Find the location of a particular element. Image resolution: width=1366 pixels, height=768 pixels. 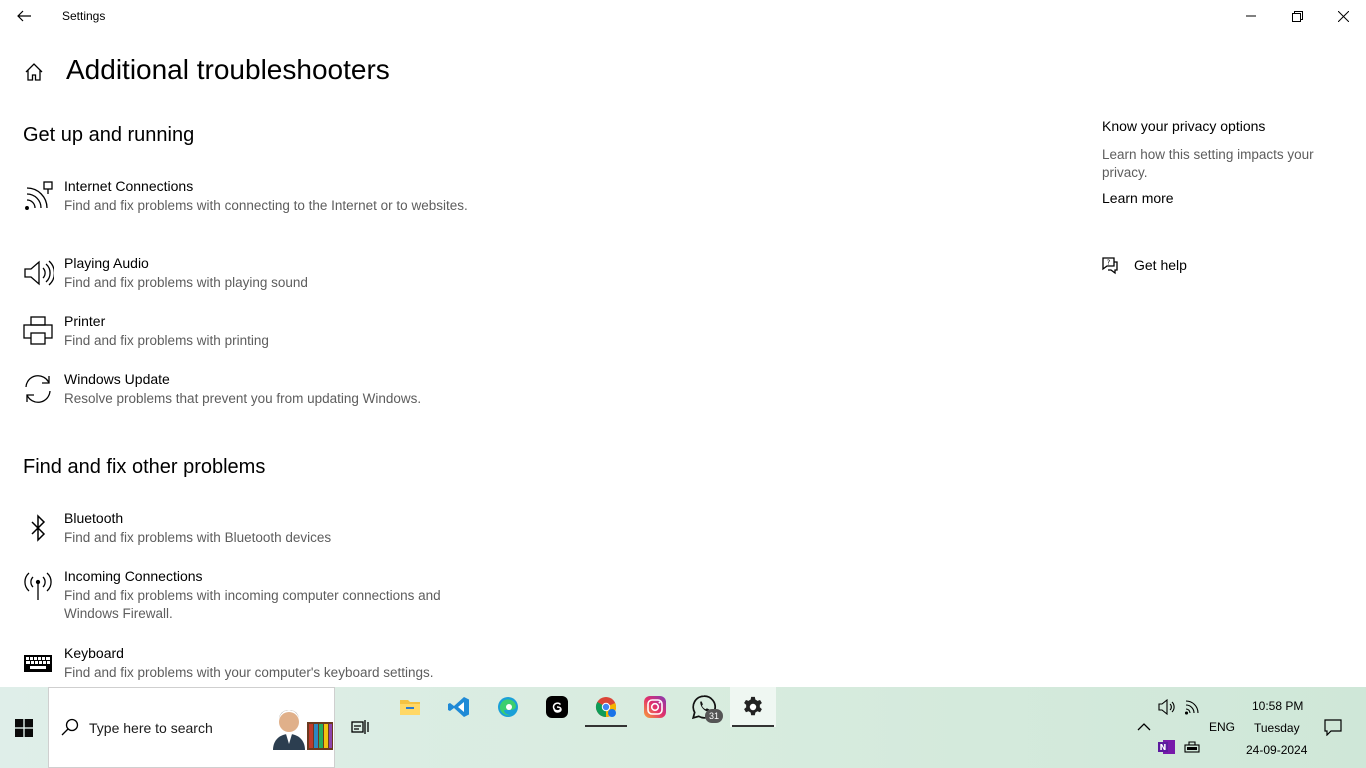

svg-text: N is located at coordinates (1163, 747).